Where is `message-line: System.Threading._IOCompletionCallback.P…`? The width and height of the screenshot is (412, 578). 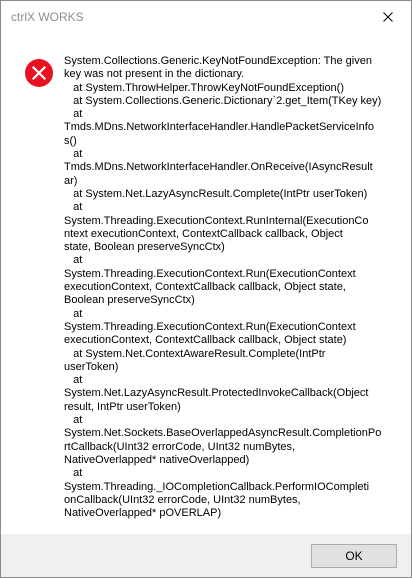 message-line: System.Threading._IOCompletionCallback.P… is located at coordinates (217, 486).